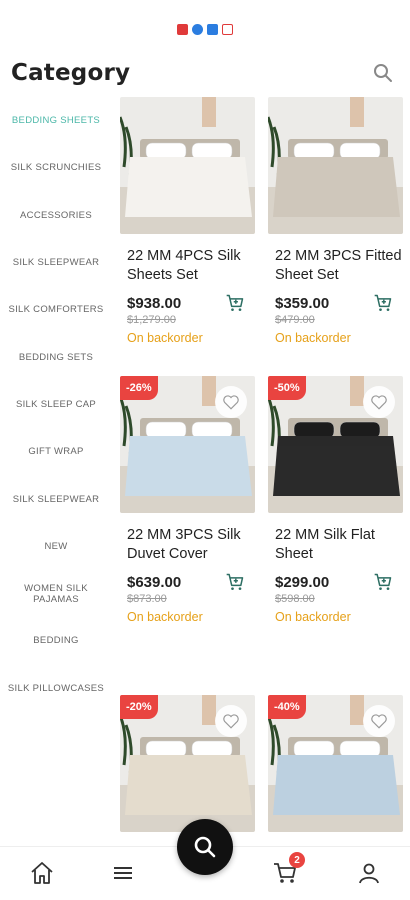  I want to click on product-name: 22 MM Silk Flat Sheet, so click(335, 545).